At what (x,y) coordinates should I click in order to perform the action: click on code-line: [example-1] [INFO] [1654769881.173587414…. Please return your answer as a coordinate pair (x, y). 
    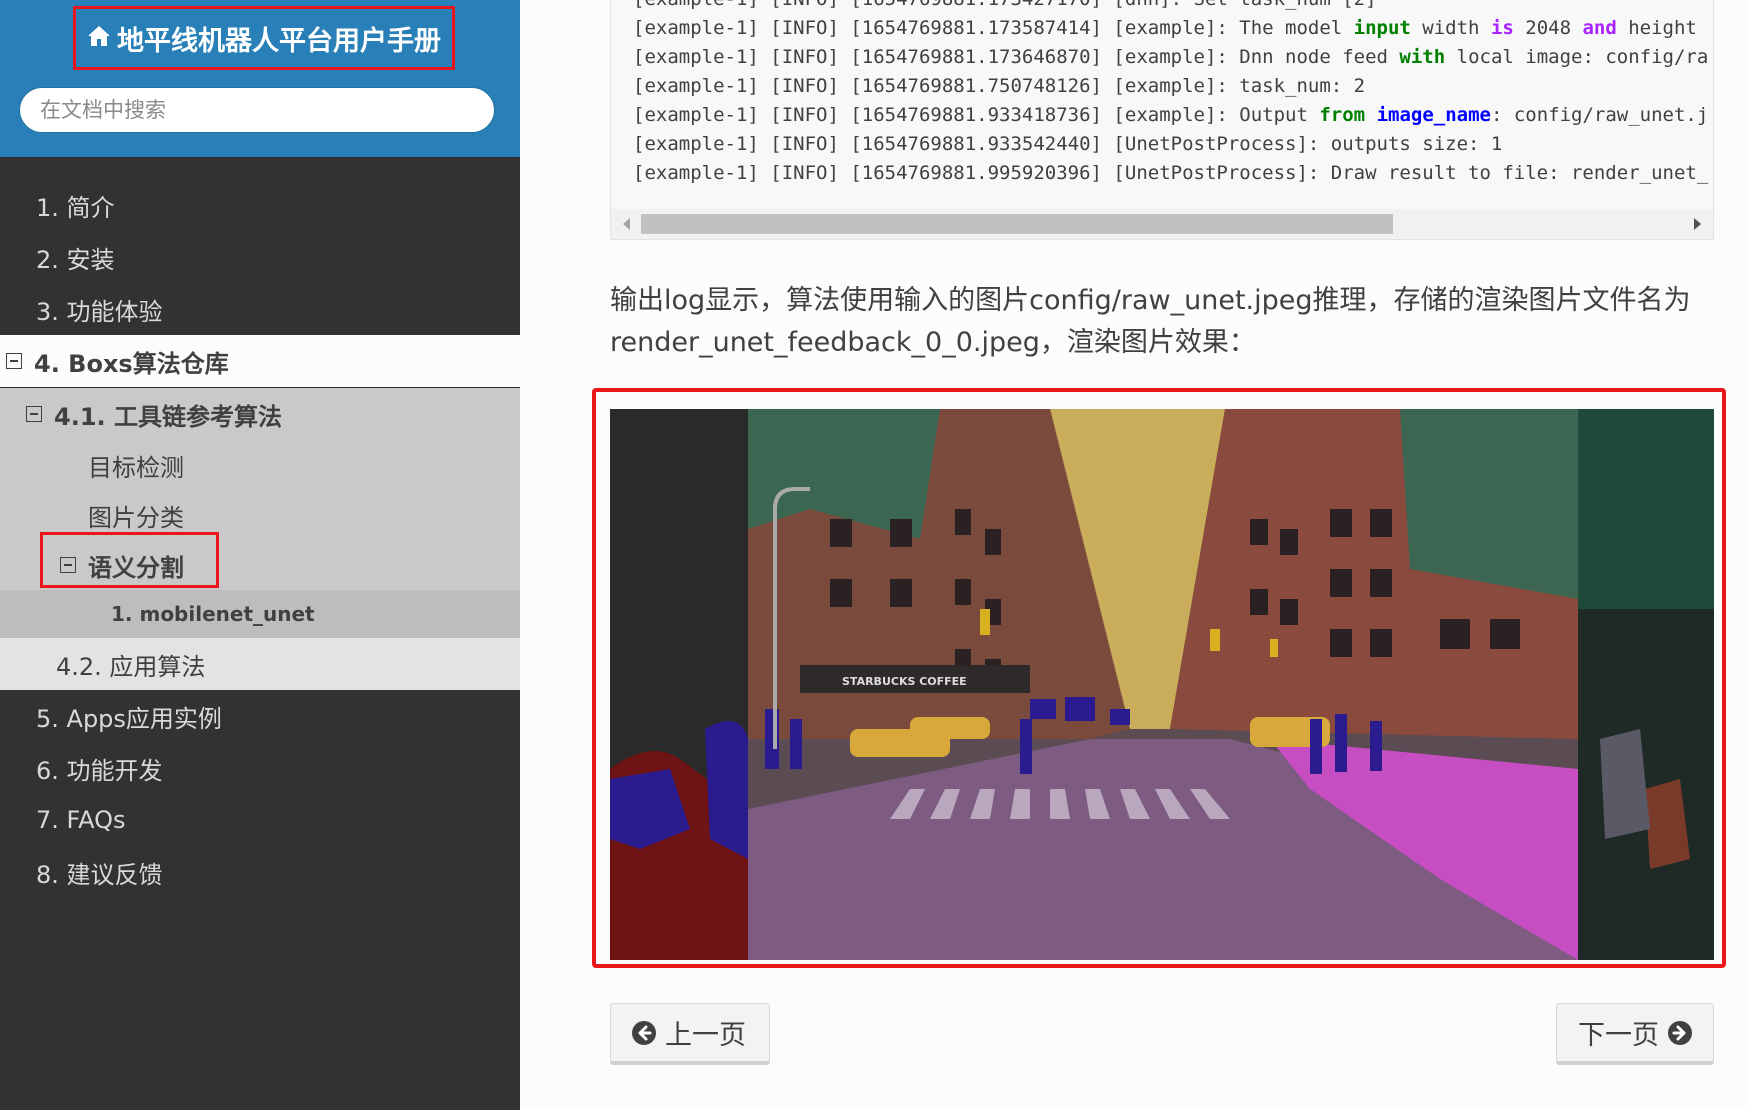
    Looking at the image, I should click on (1165, 28).